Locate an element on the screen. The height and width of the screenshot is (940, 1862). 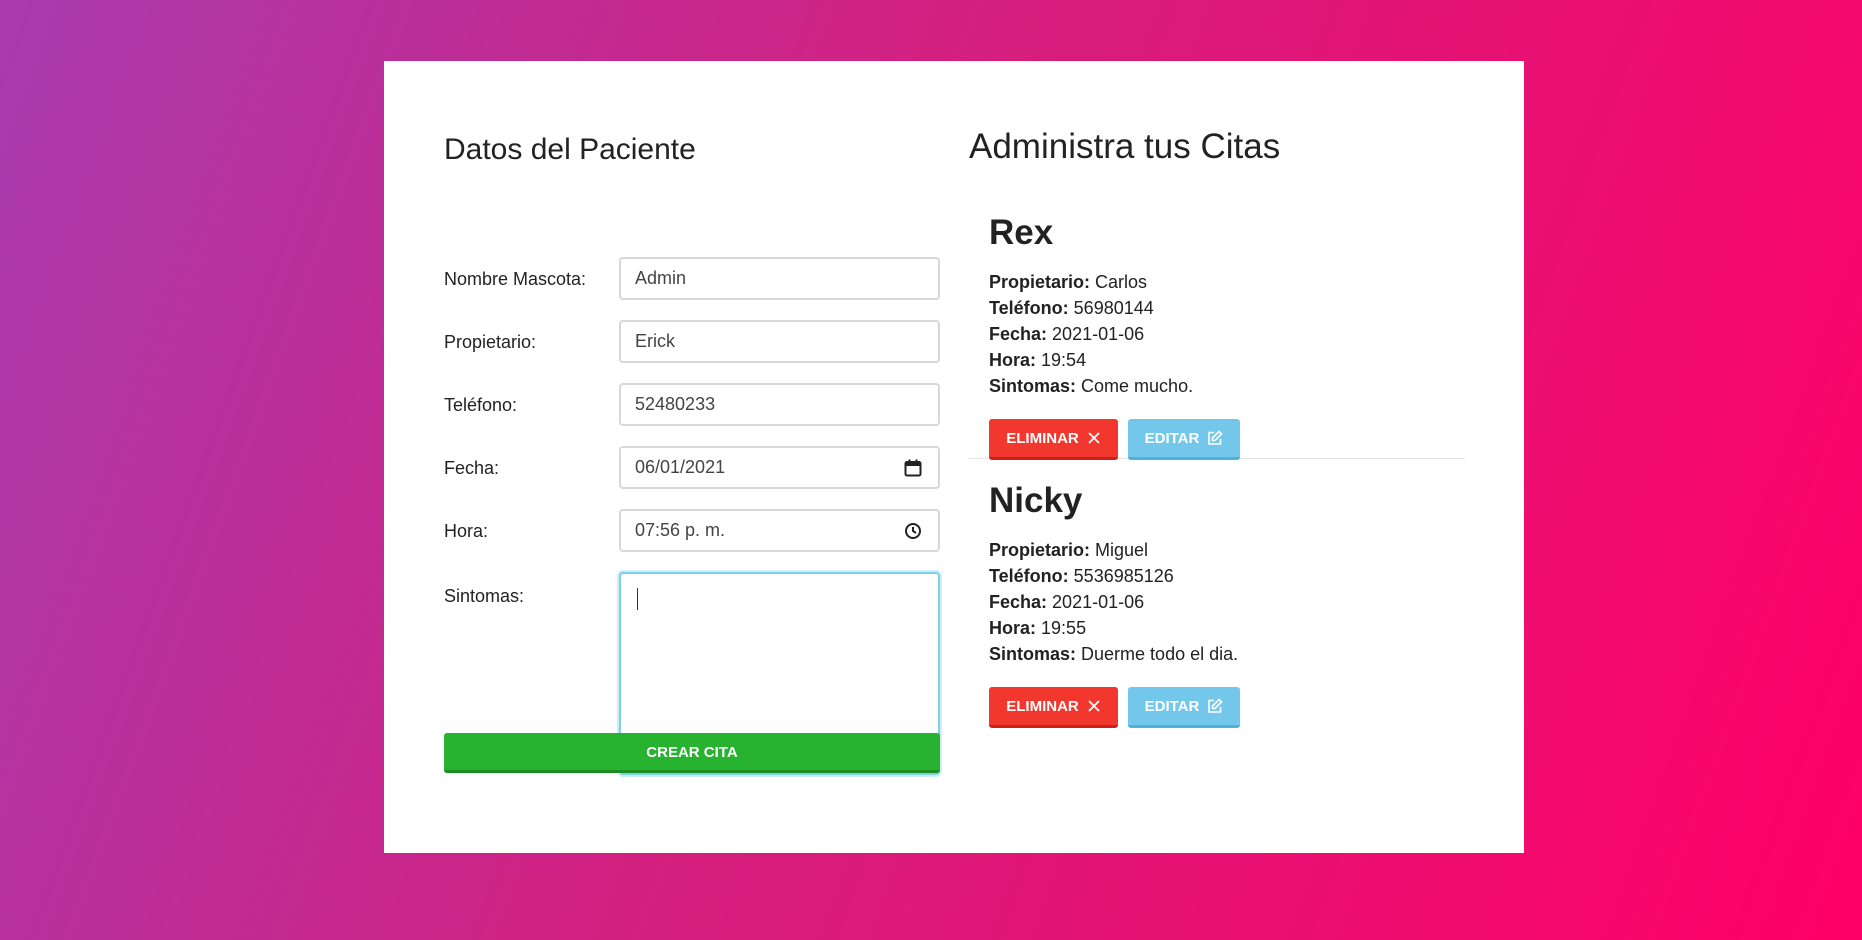
phone-input: 52480233 is located at coordinates (779, 404).